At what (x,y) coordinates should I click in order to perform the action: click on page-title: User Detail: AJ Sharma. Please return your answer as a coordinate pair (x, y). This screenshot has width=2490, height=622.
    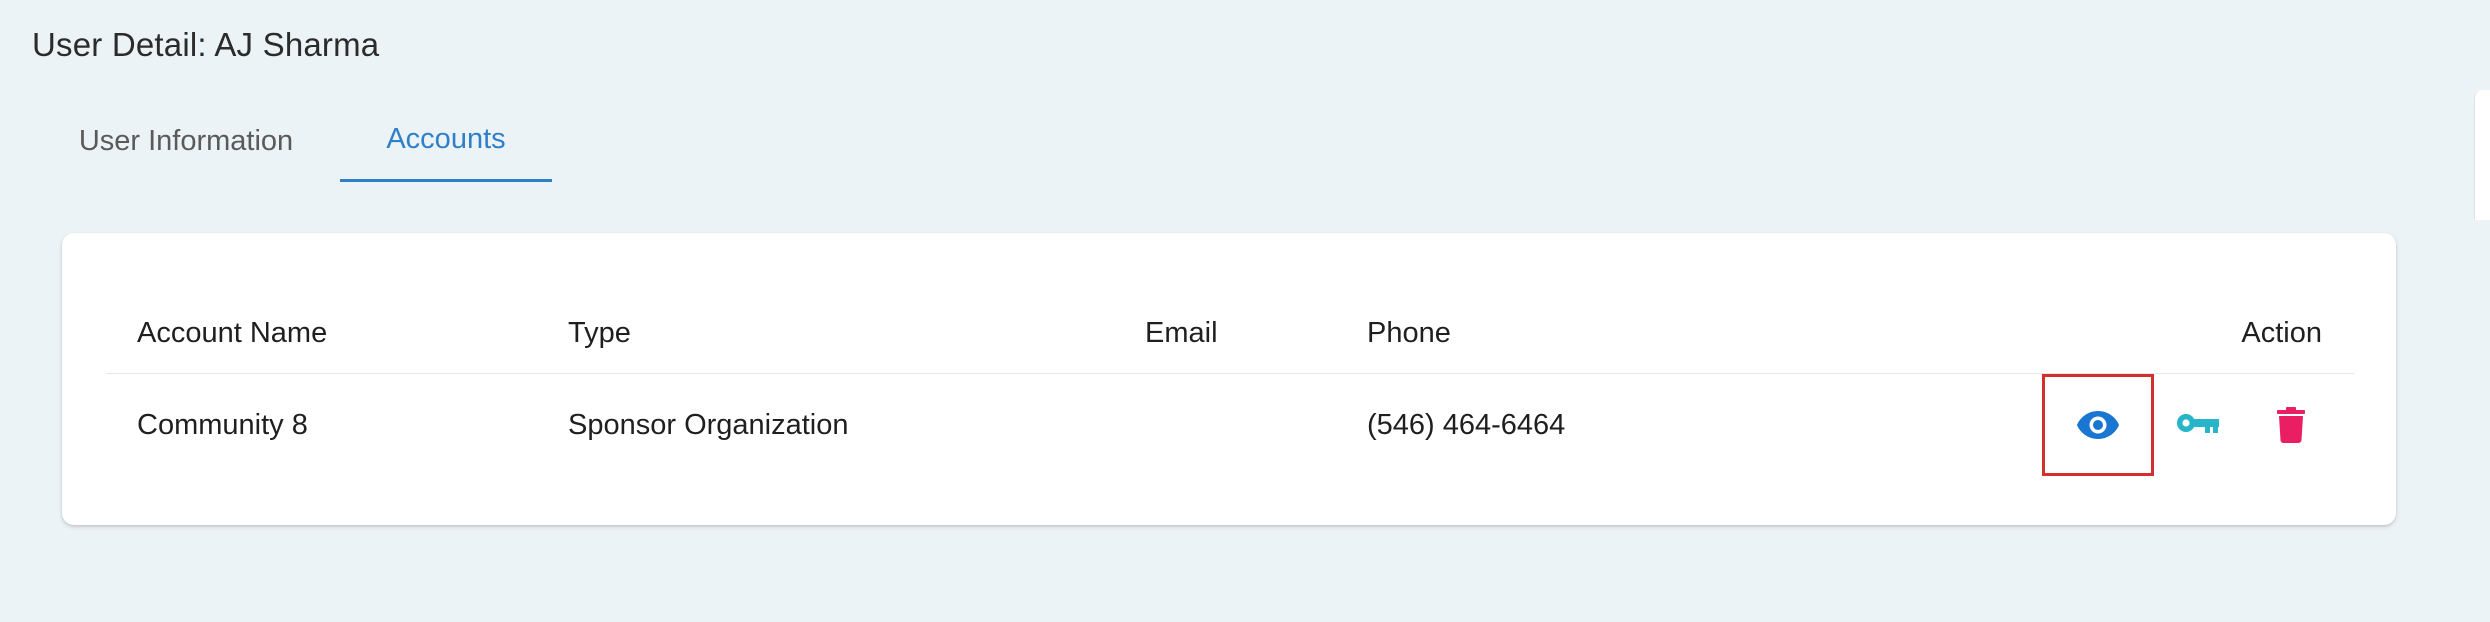
    Looking at the image, I should click on (206, 44).